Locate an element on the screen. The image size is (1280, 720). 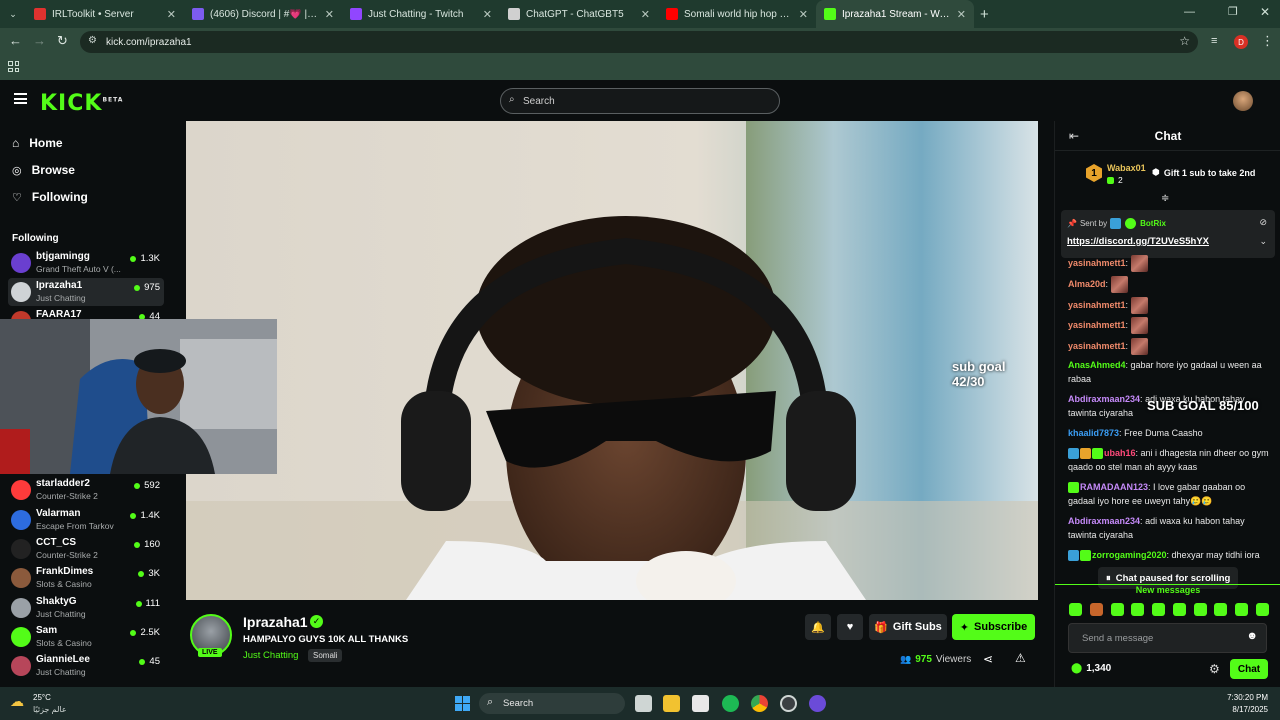
followed-channel: CCT_CS Counter-Strike 2 160 is located at coordinates (86, 549).